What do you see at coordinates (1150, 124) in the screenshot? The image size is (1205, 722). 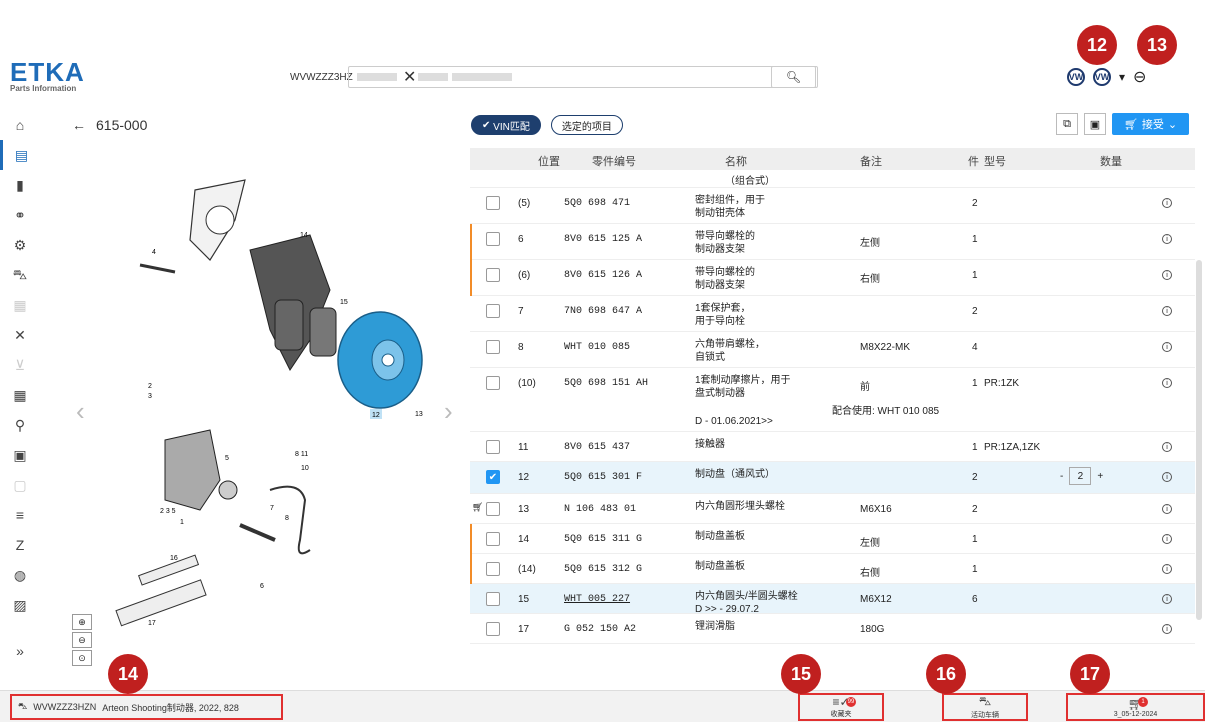 I see `accept-button: 🛒︎ 接受 ⌄` at bounding box center [1150, 124].